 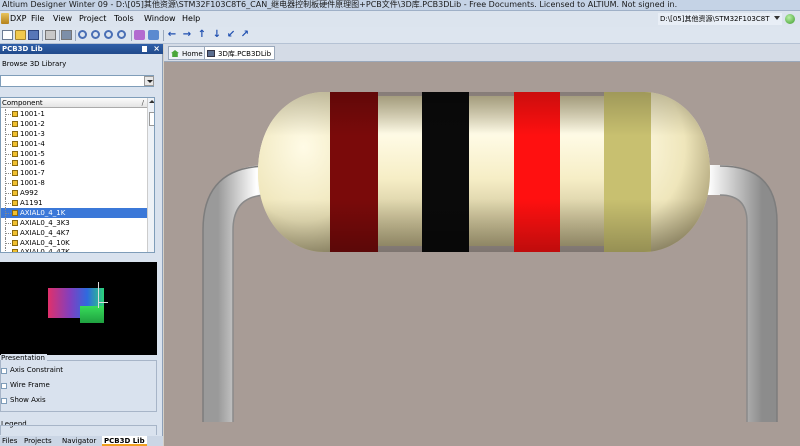 What do you see at coordinates (187, 35) in the screenshot?
I see `arrow-right-icon: →` at bounding box center [187, 35].